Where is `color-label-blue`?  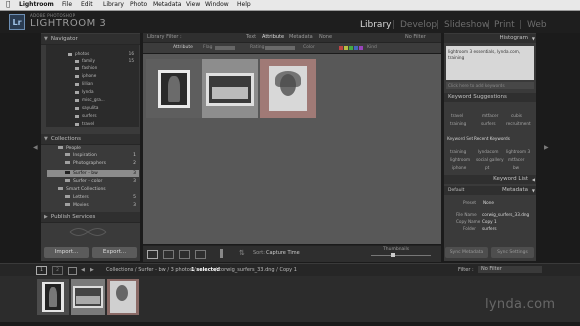
color-label-blue is located at coordinates (356, 48).